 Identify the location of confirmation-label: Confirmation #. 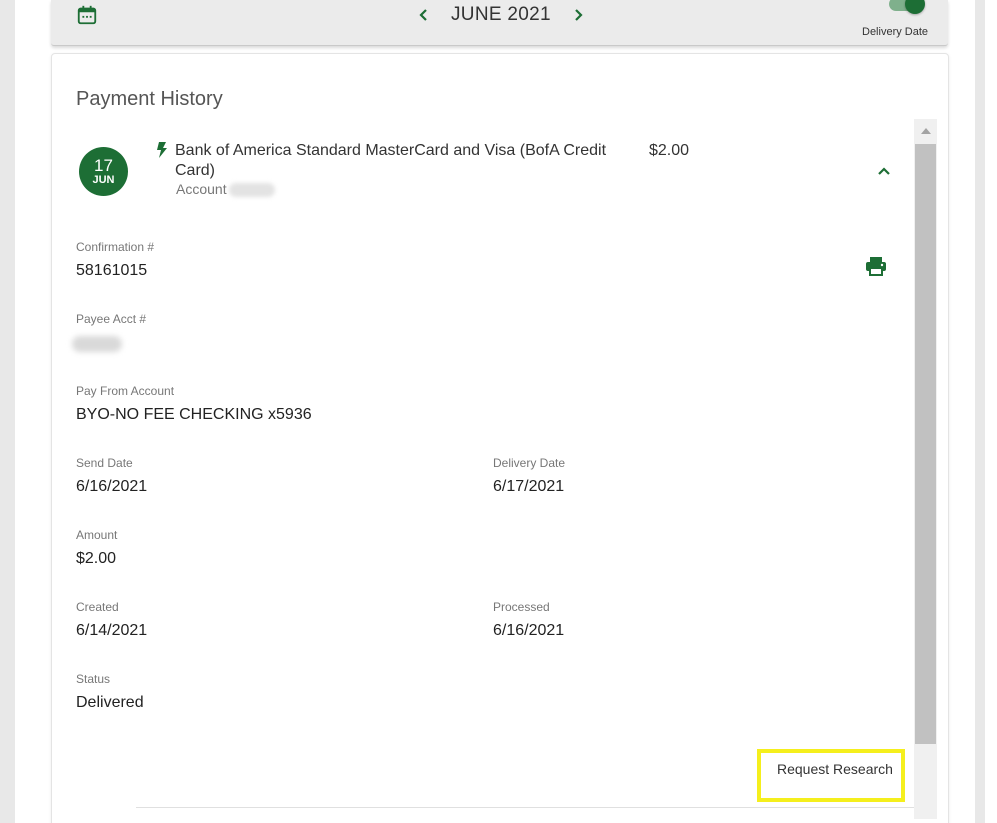
(115, 247).